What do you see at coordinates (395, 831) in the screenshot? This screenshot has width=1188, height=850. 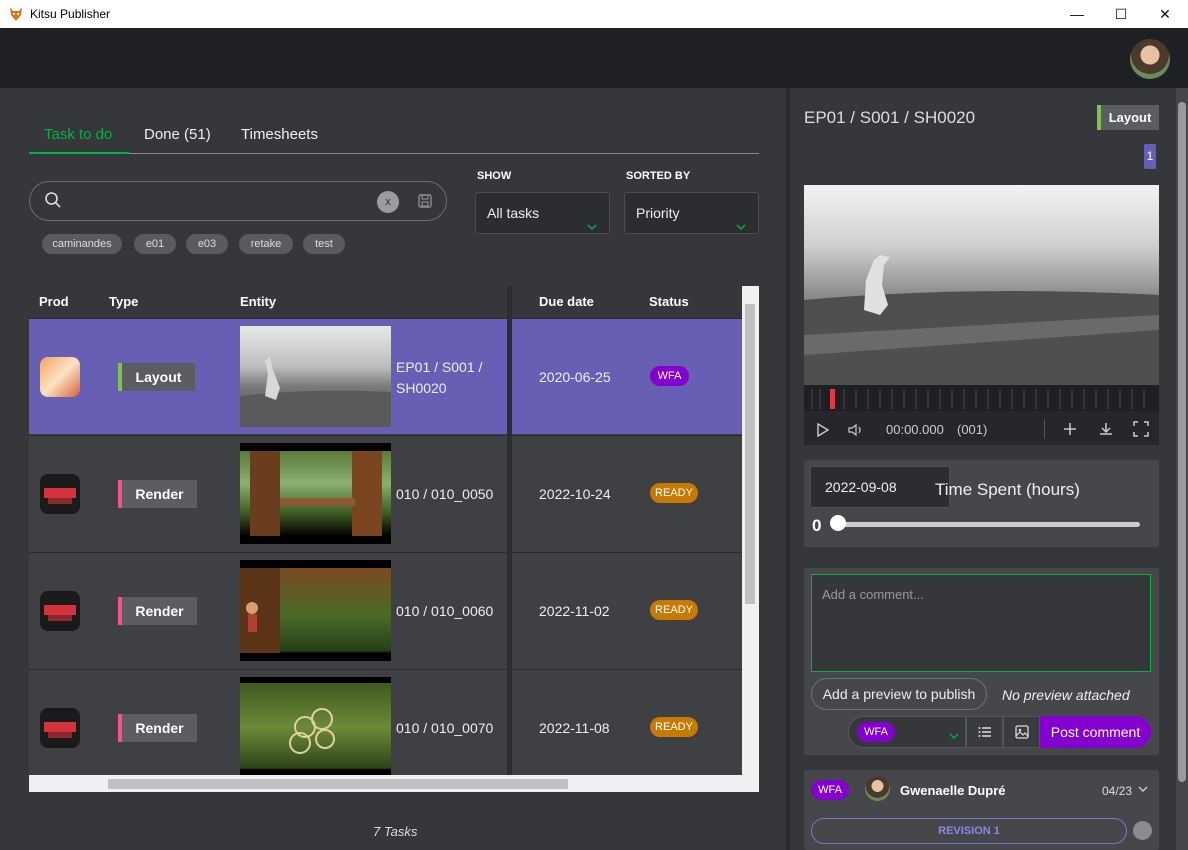 I see `task-count: 7 Tasks` at bounding box center [395, 831].